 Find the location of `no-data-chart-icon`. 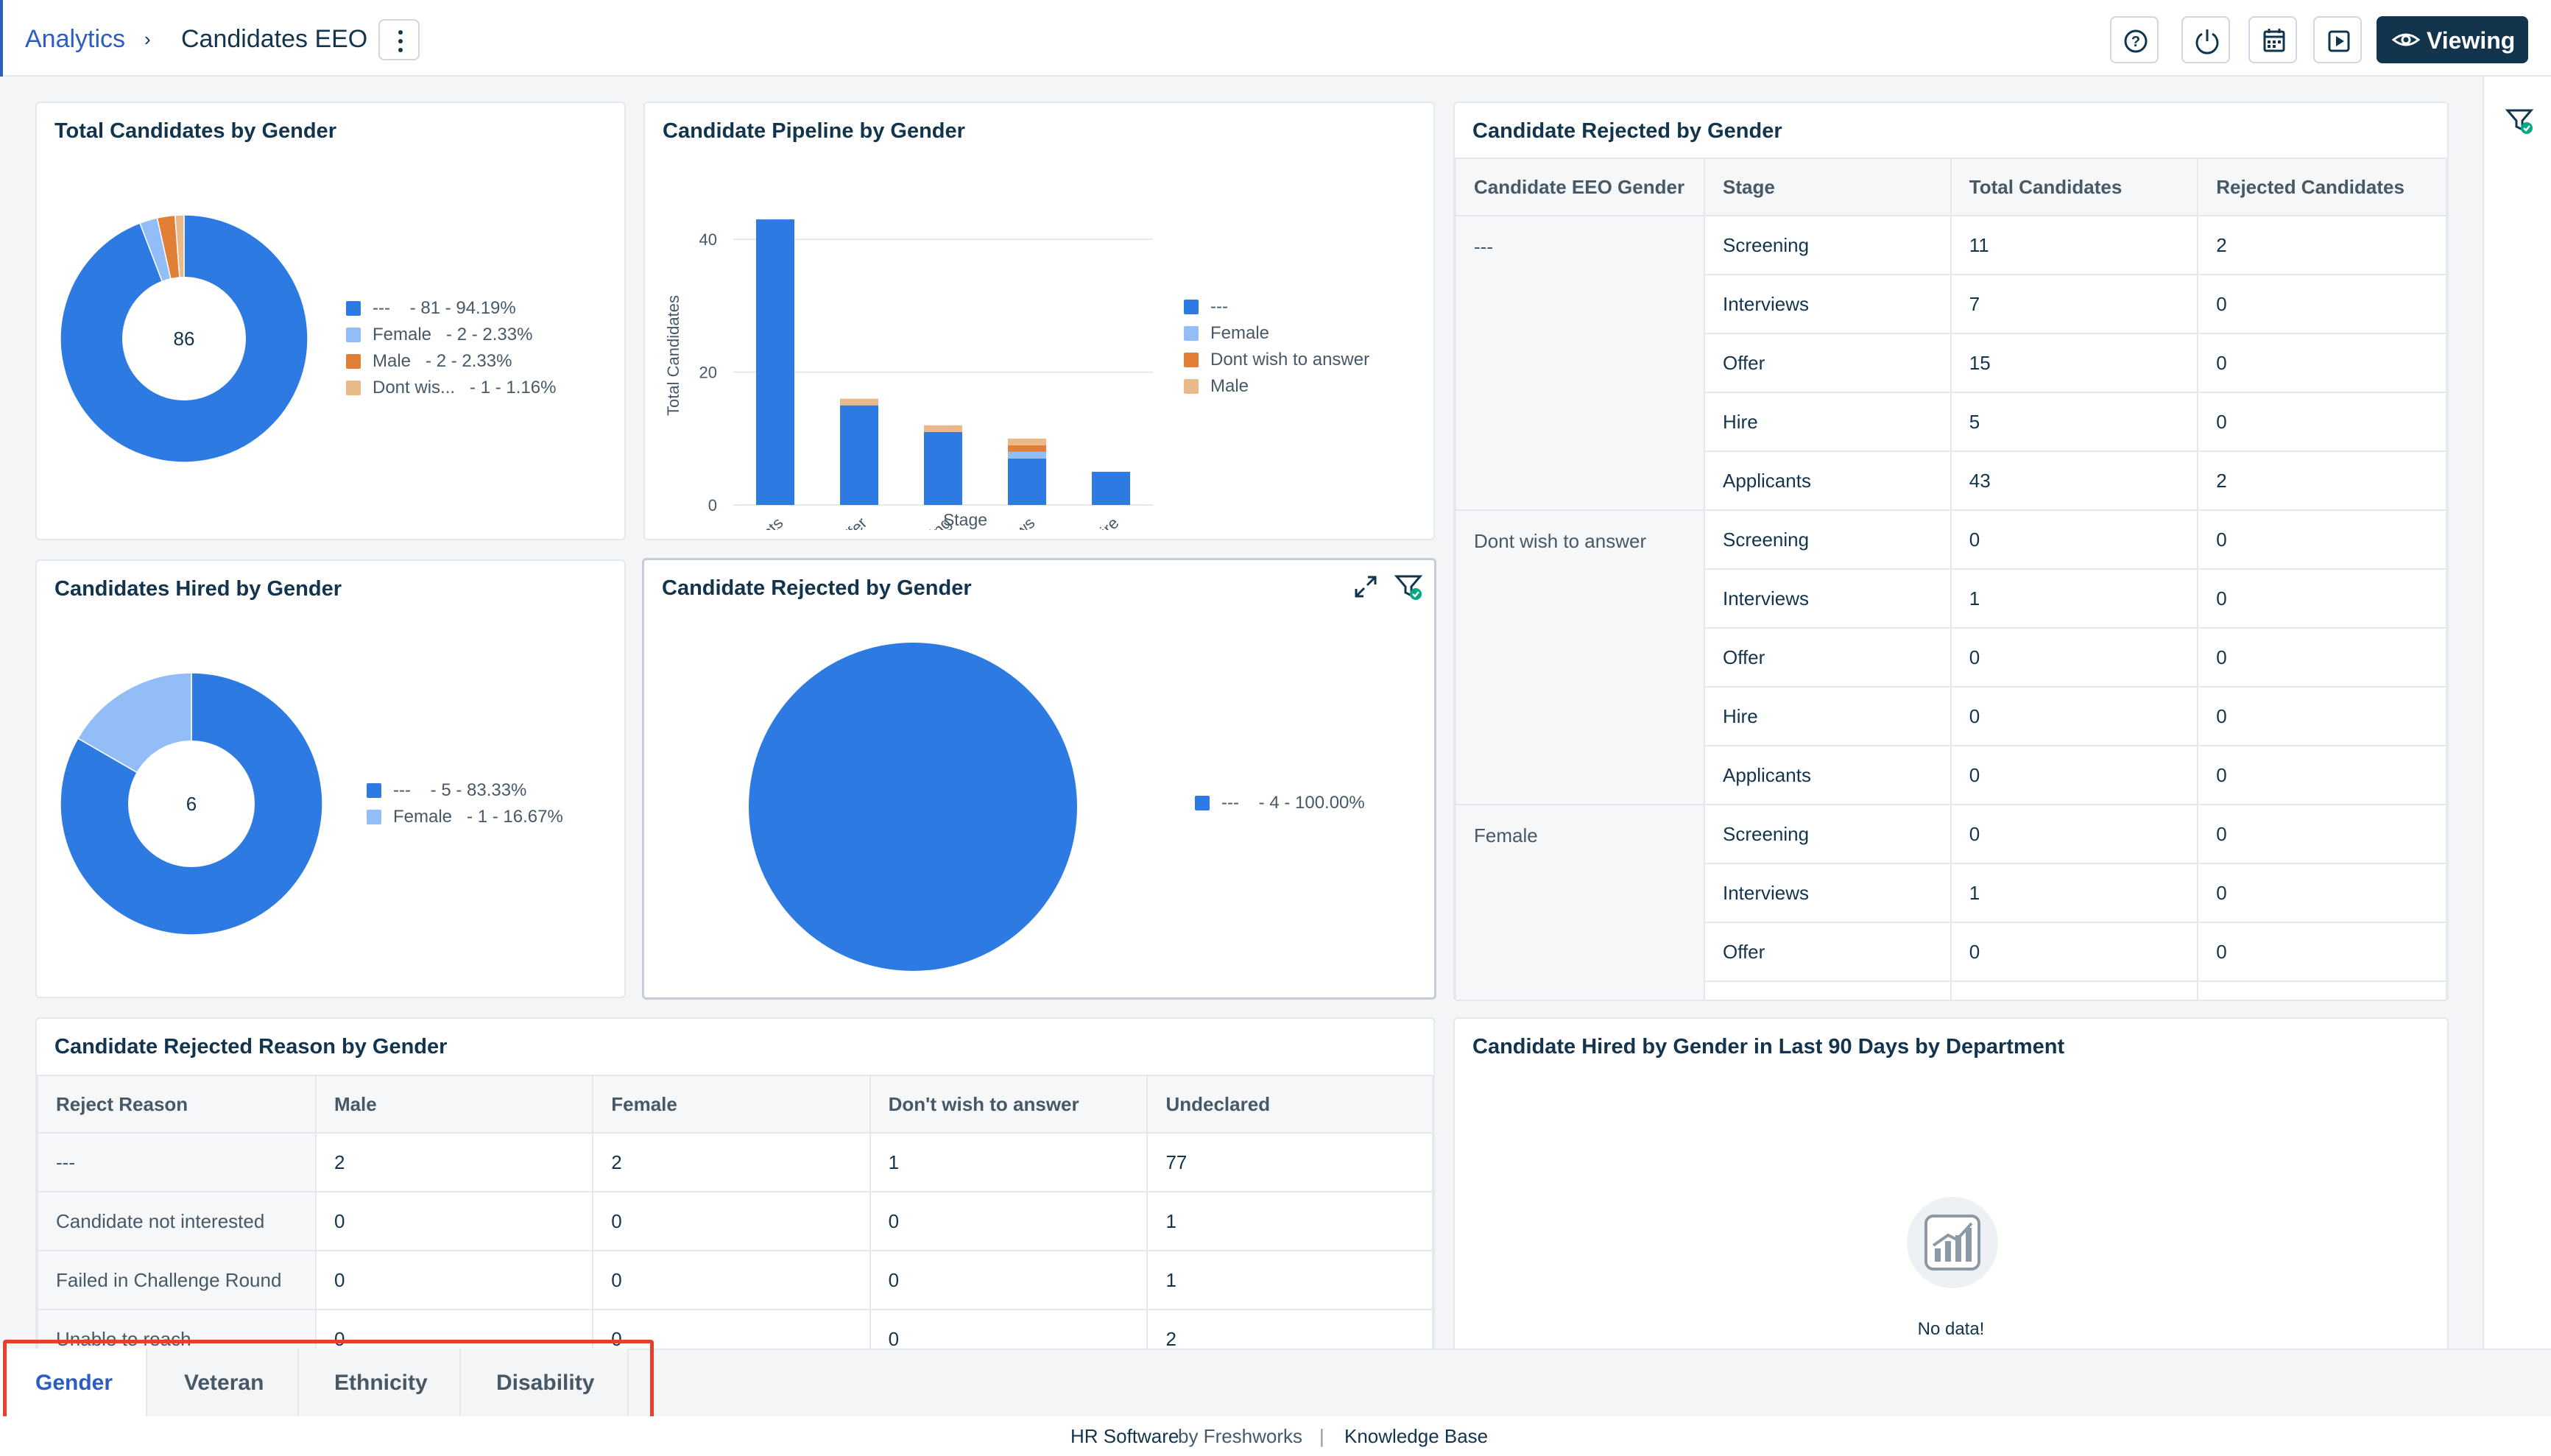

no-data-chart-icon is located at coordinates (1952, 1242).